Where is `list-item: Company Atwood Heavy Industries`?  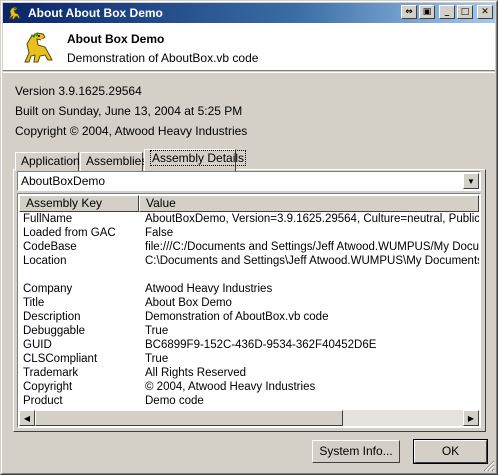 list-item: Company Atwood Heavy Industries is located at coordinates (249, 289).